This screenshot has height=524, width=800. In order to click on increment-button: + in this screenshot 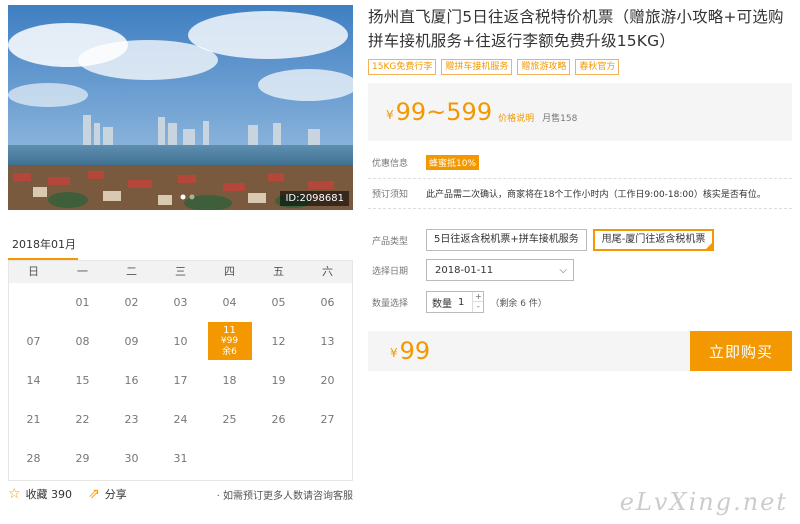, I will do `click(478, 297)`.